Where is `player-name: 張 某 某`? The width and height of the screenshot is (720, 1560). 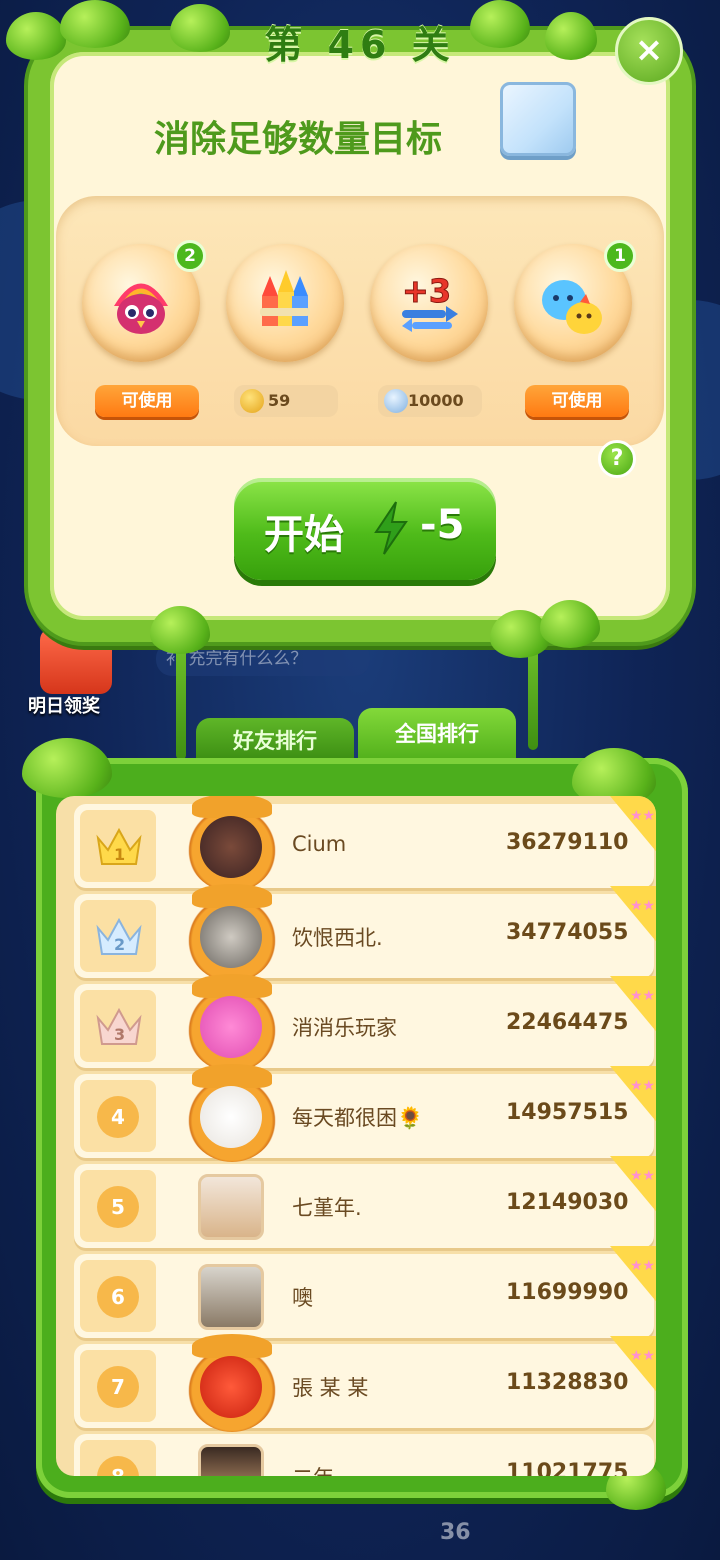 player-name: 張 某 某 is located at coordinates (330, 1388).